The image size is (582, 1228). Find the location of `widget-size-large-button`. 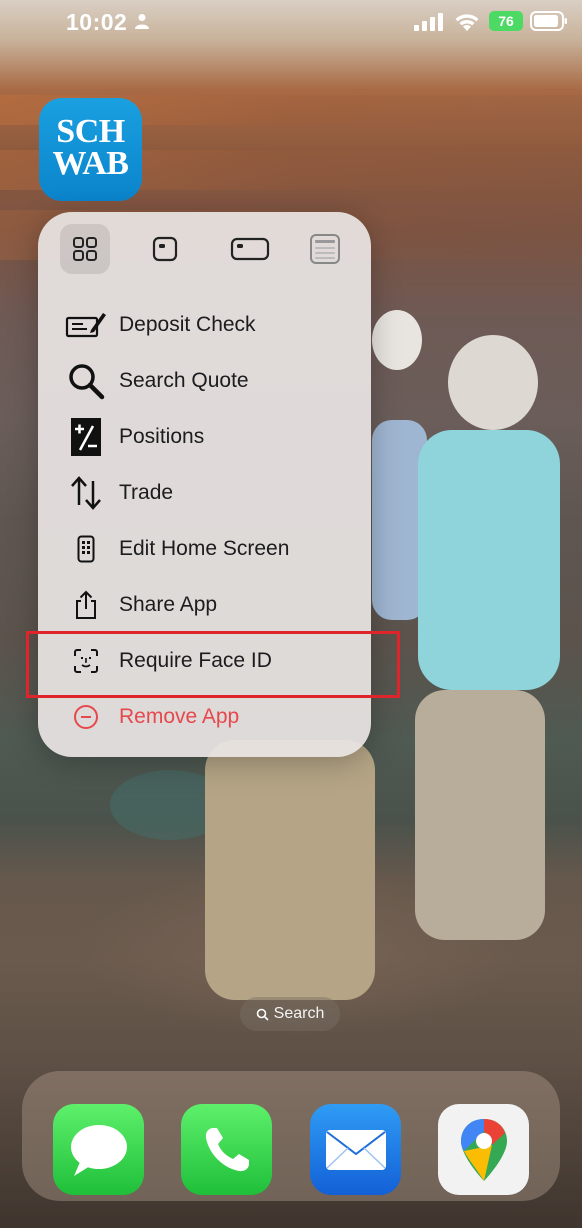

widget-size-large-button is located at coordinates (325, 249).